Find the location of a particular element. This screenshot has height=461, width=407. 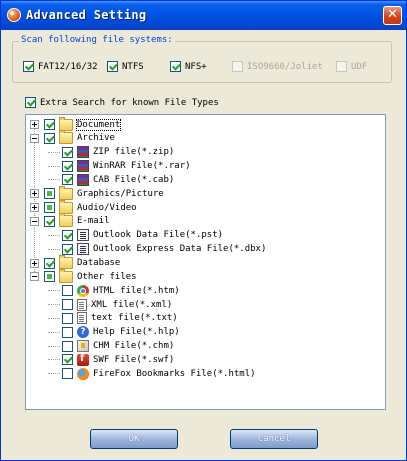

tree-item: CAB File(*.cab) is located at coordinates (118, 179).